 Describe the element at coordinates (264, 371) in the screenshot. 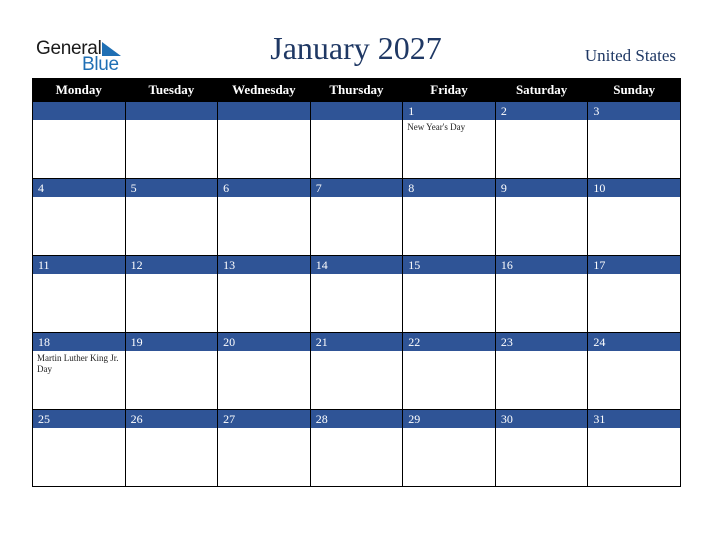

I see `day-cell: 20` at that location.